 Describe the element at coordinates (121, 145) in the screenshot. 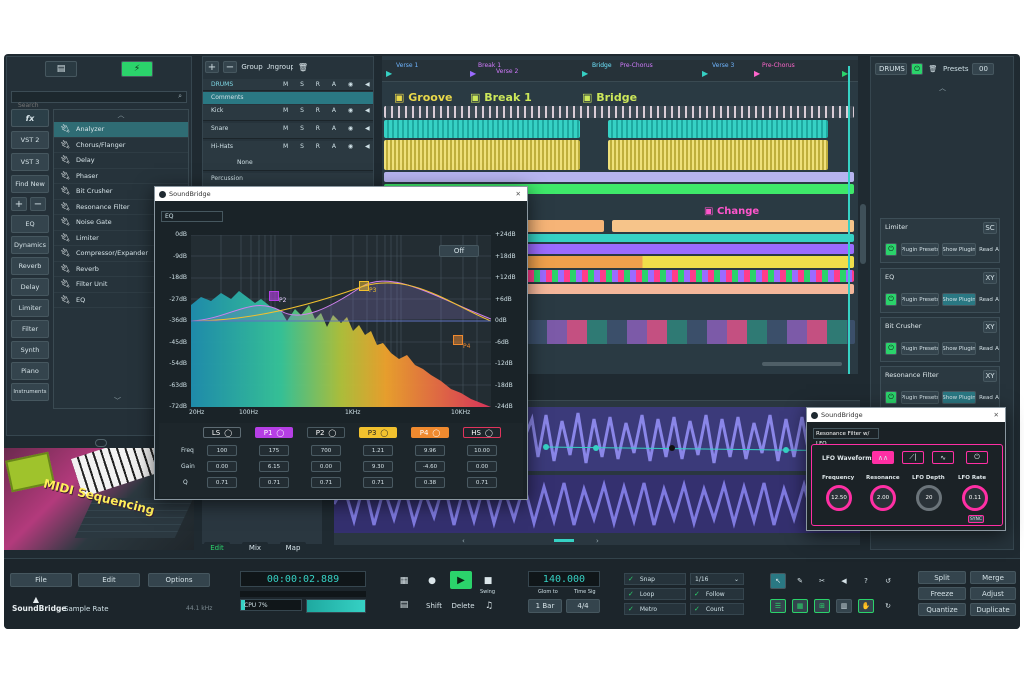

I see `plugin-item-chorus: 🔌︎ Chorus/Flanger` at that location.